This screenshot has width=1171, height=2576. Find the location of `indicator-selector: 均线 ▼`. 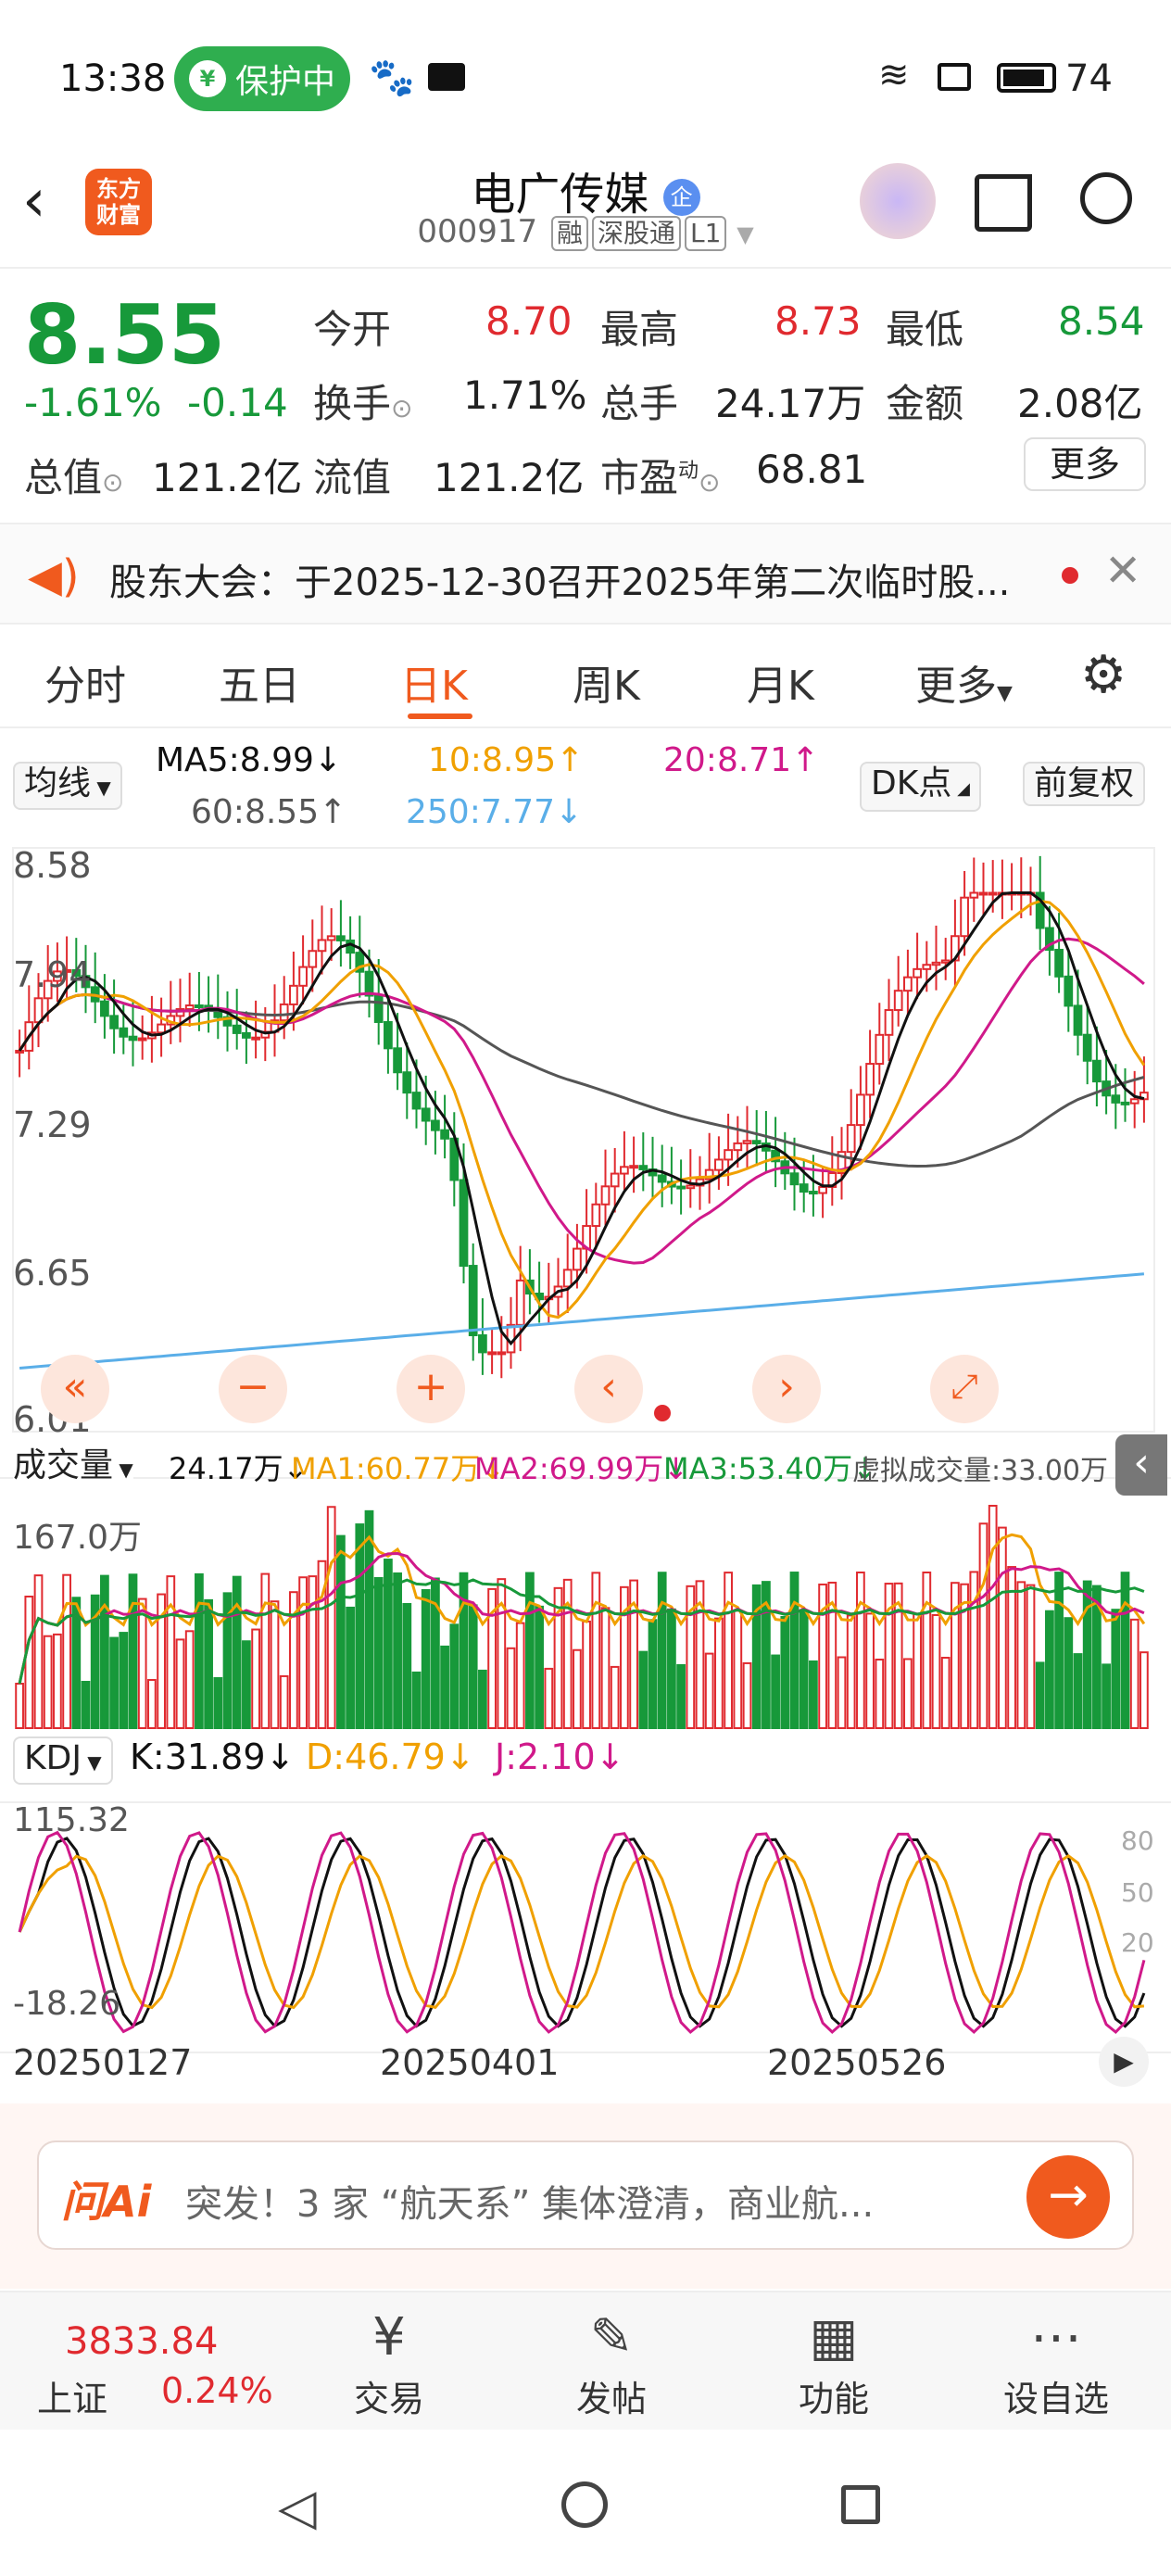

indicator-selector: 均线 ▼ is located at coordinates (68, 786).